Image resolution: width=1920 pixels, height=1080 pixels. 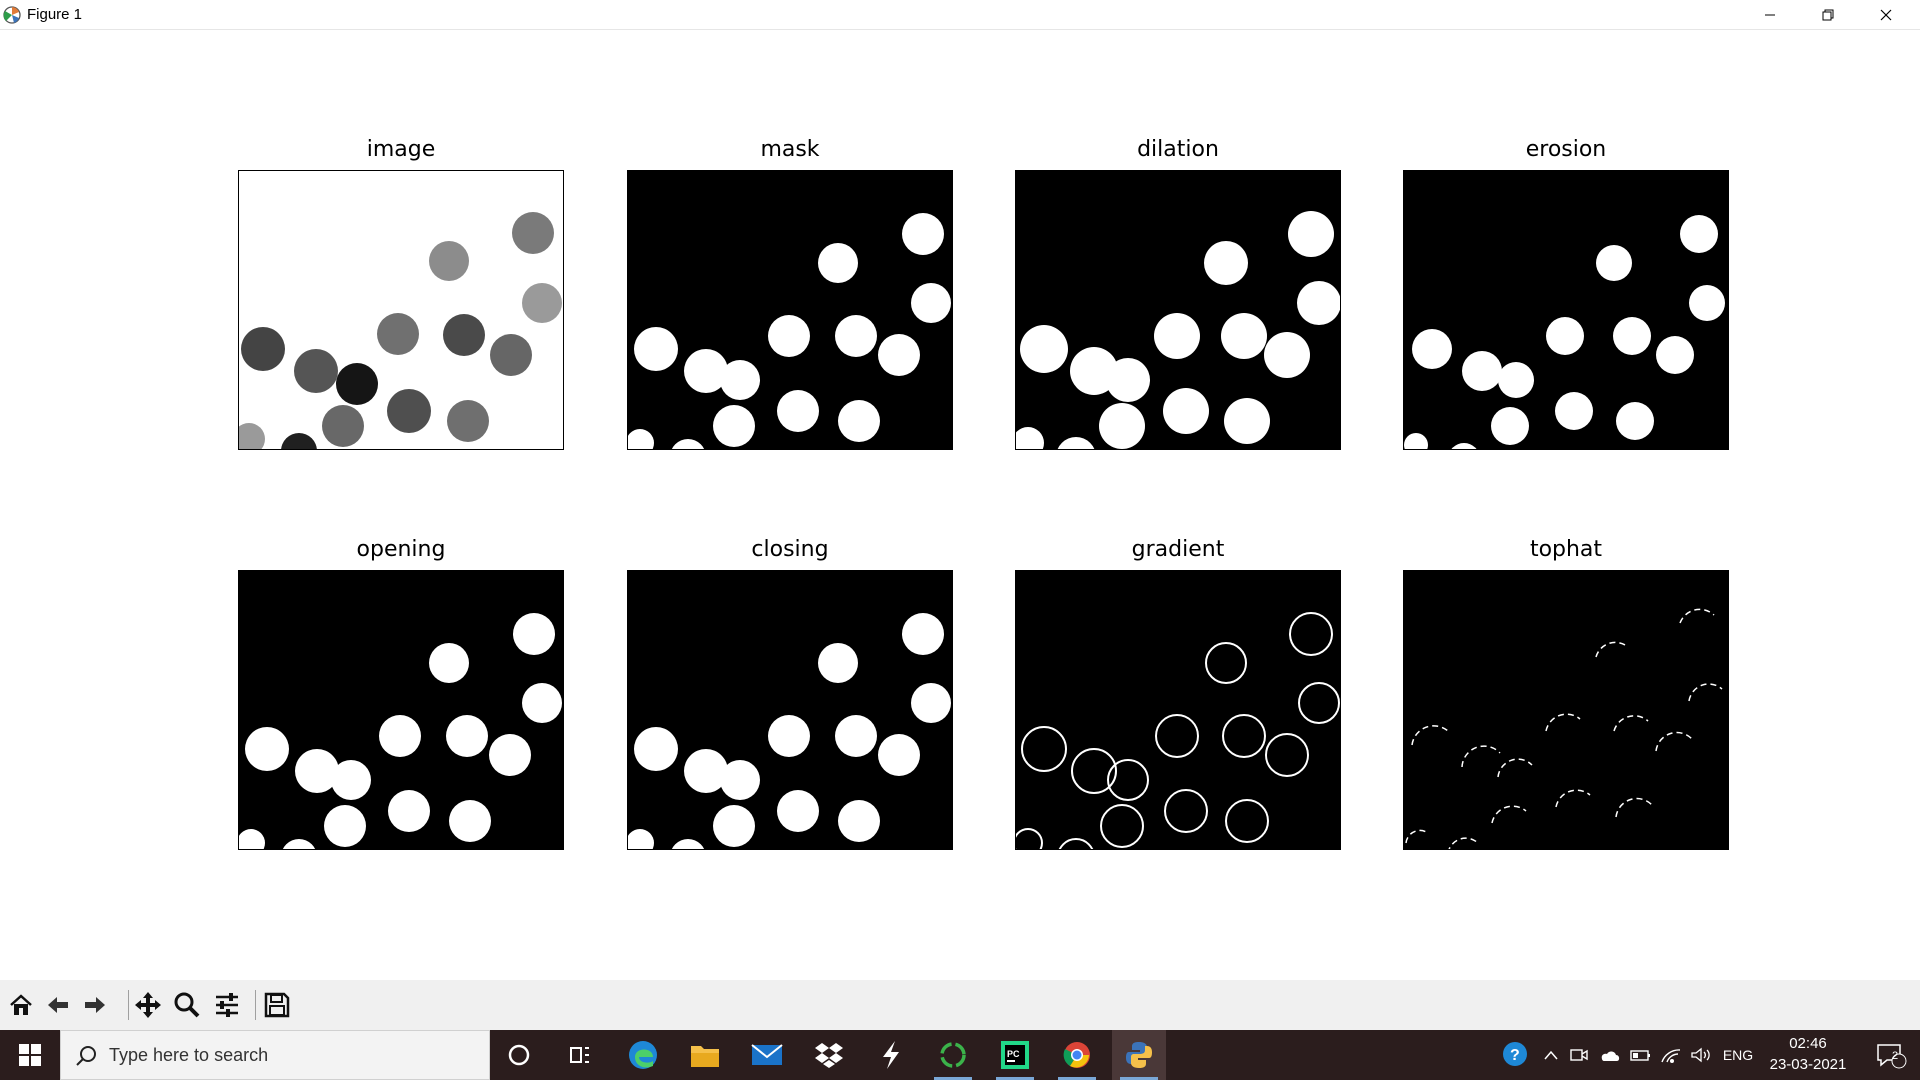 I want to click on taskbar-pycharm: PC, so click(x=1015, y=1055).